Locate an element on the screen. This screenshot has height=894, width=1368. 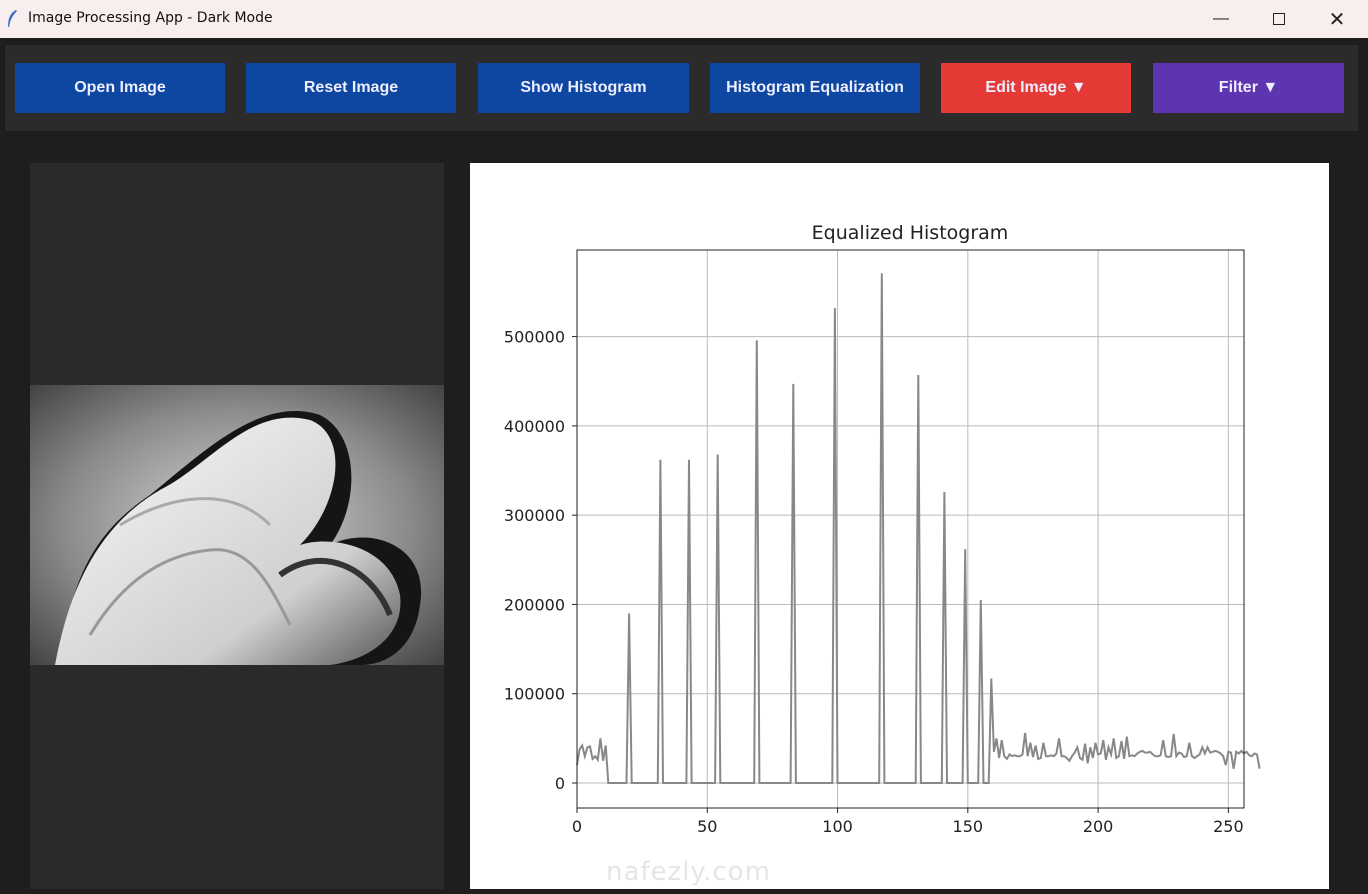
y-tick-label: 400000 is located at coordinates (534, 426).